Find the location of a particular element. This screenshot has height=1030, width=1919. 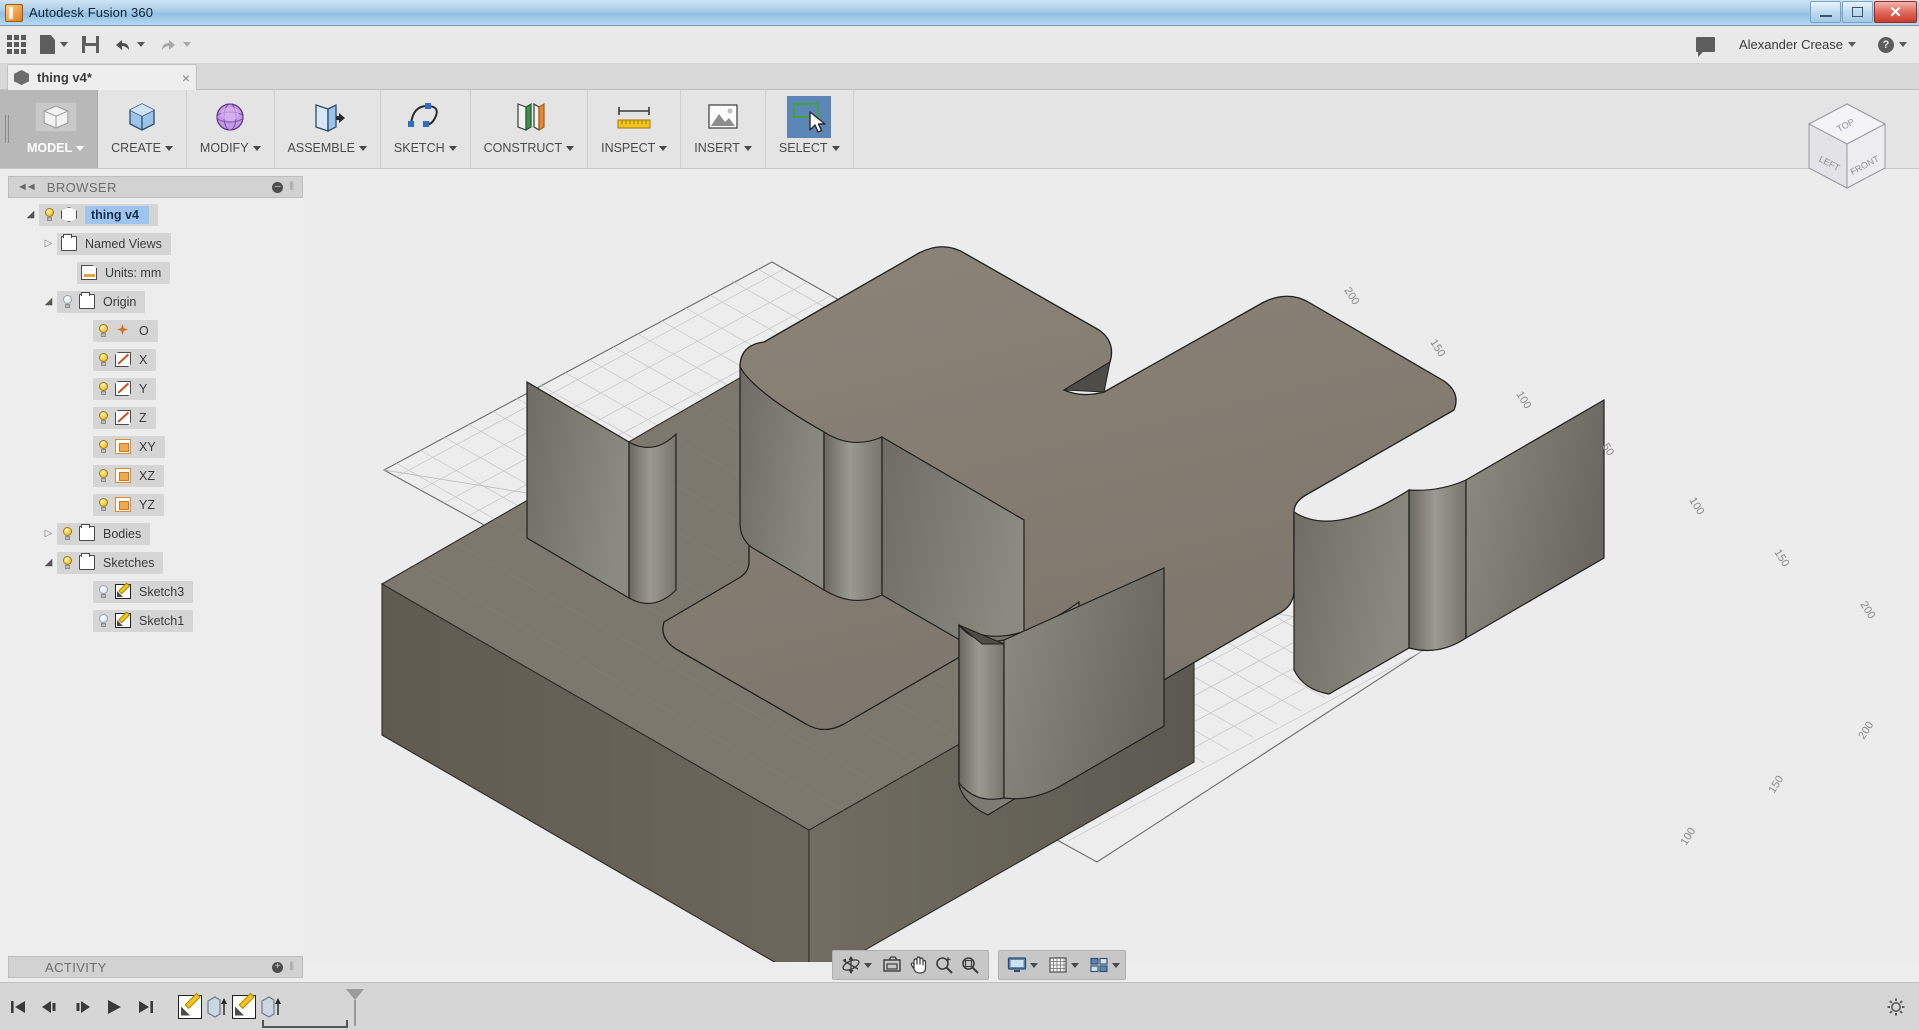

tree-item-sketch1: Sketch1 is located at coordinates (155, 620).